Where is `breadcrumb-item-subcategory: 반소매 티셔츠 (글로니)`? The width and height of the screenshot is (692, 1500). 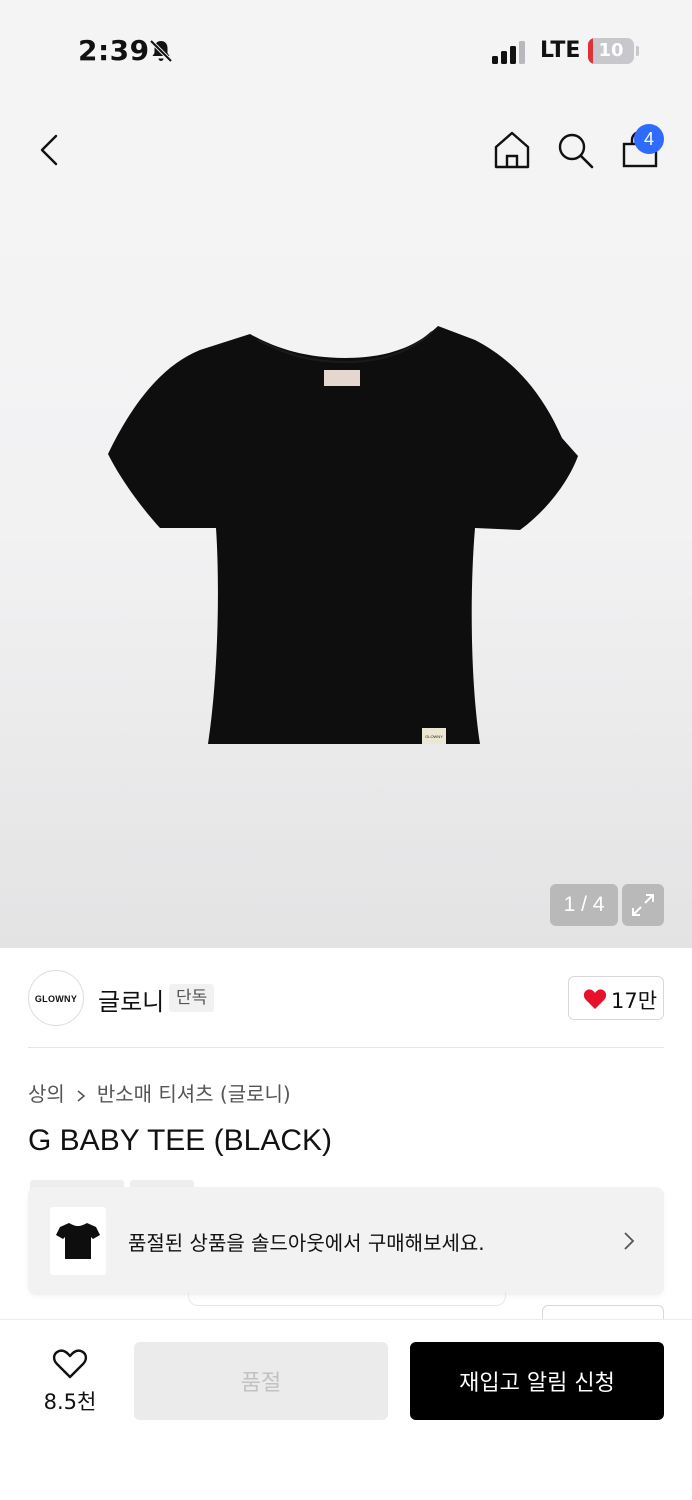 breadcrumb-item-subcategory: 반소매 티셔츠 (글로니) is located at coordinates (194, 1094).